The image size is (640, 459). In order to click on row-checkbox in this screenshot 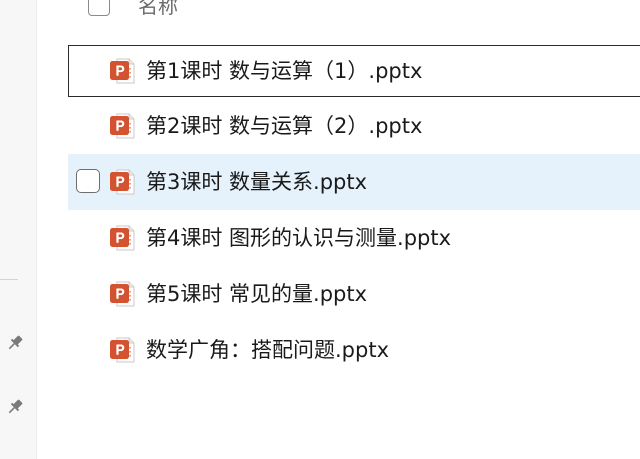, I will do `click(88, 181)`.